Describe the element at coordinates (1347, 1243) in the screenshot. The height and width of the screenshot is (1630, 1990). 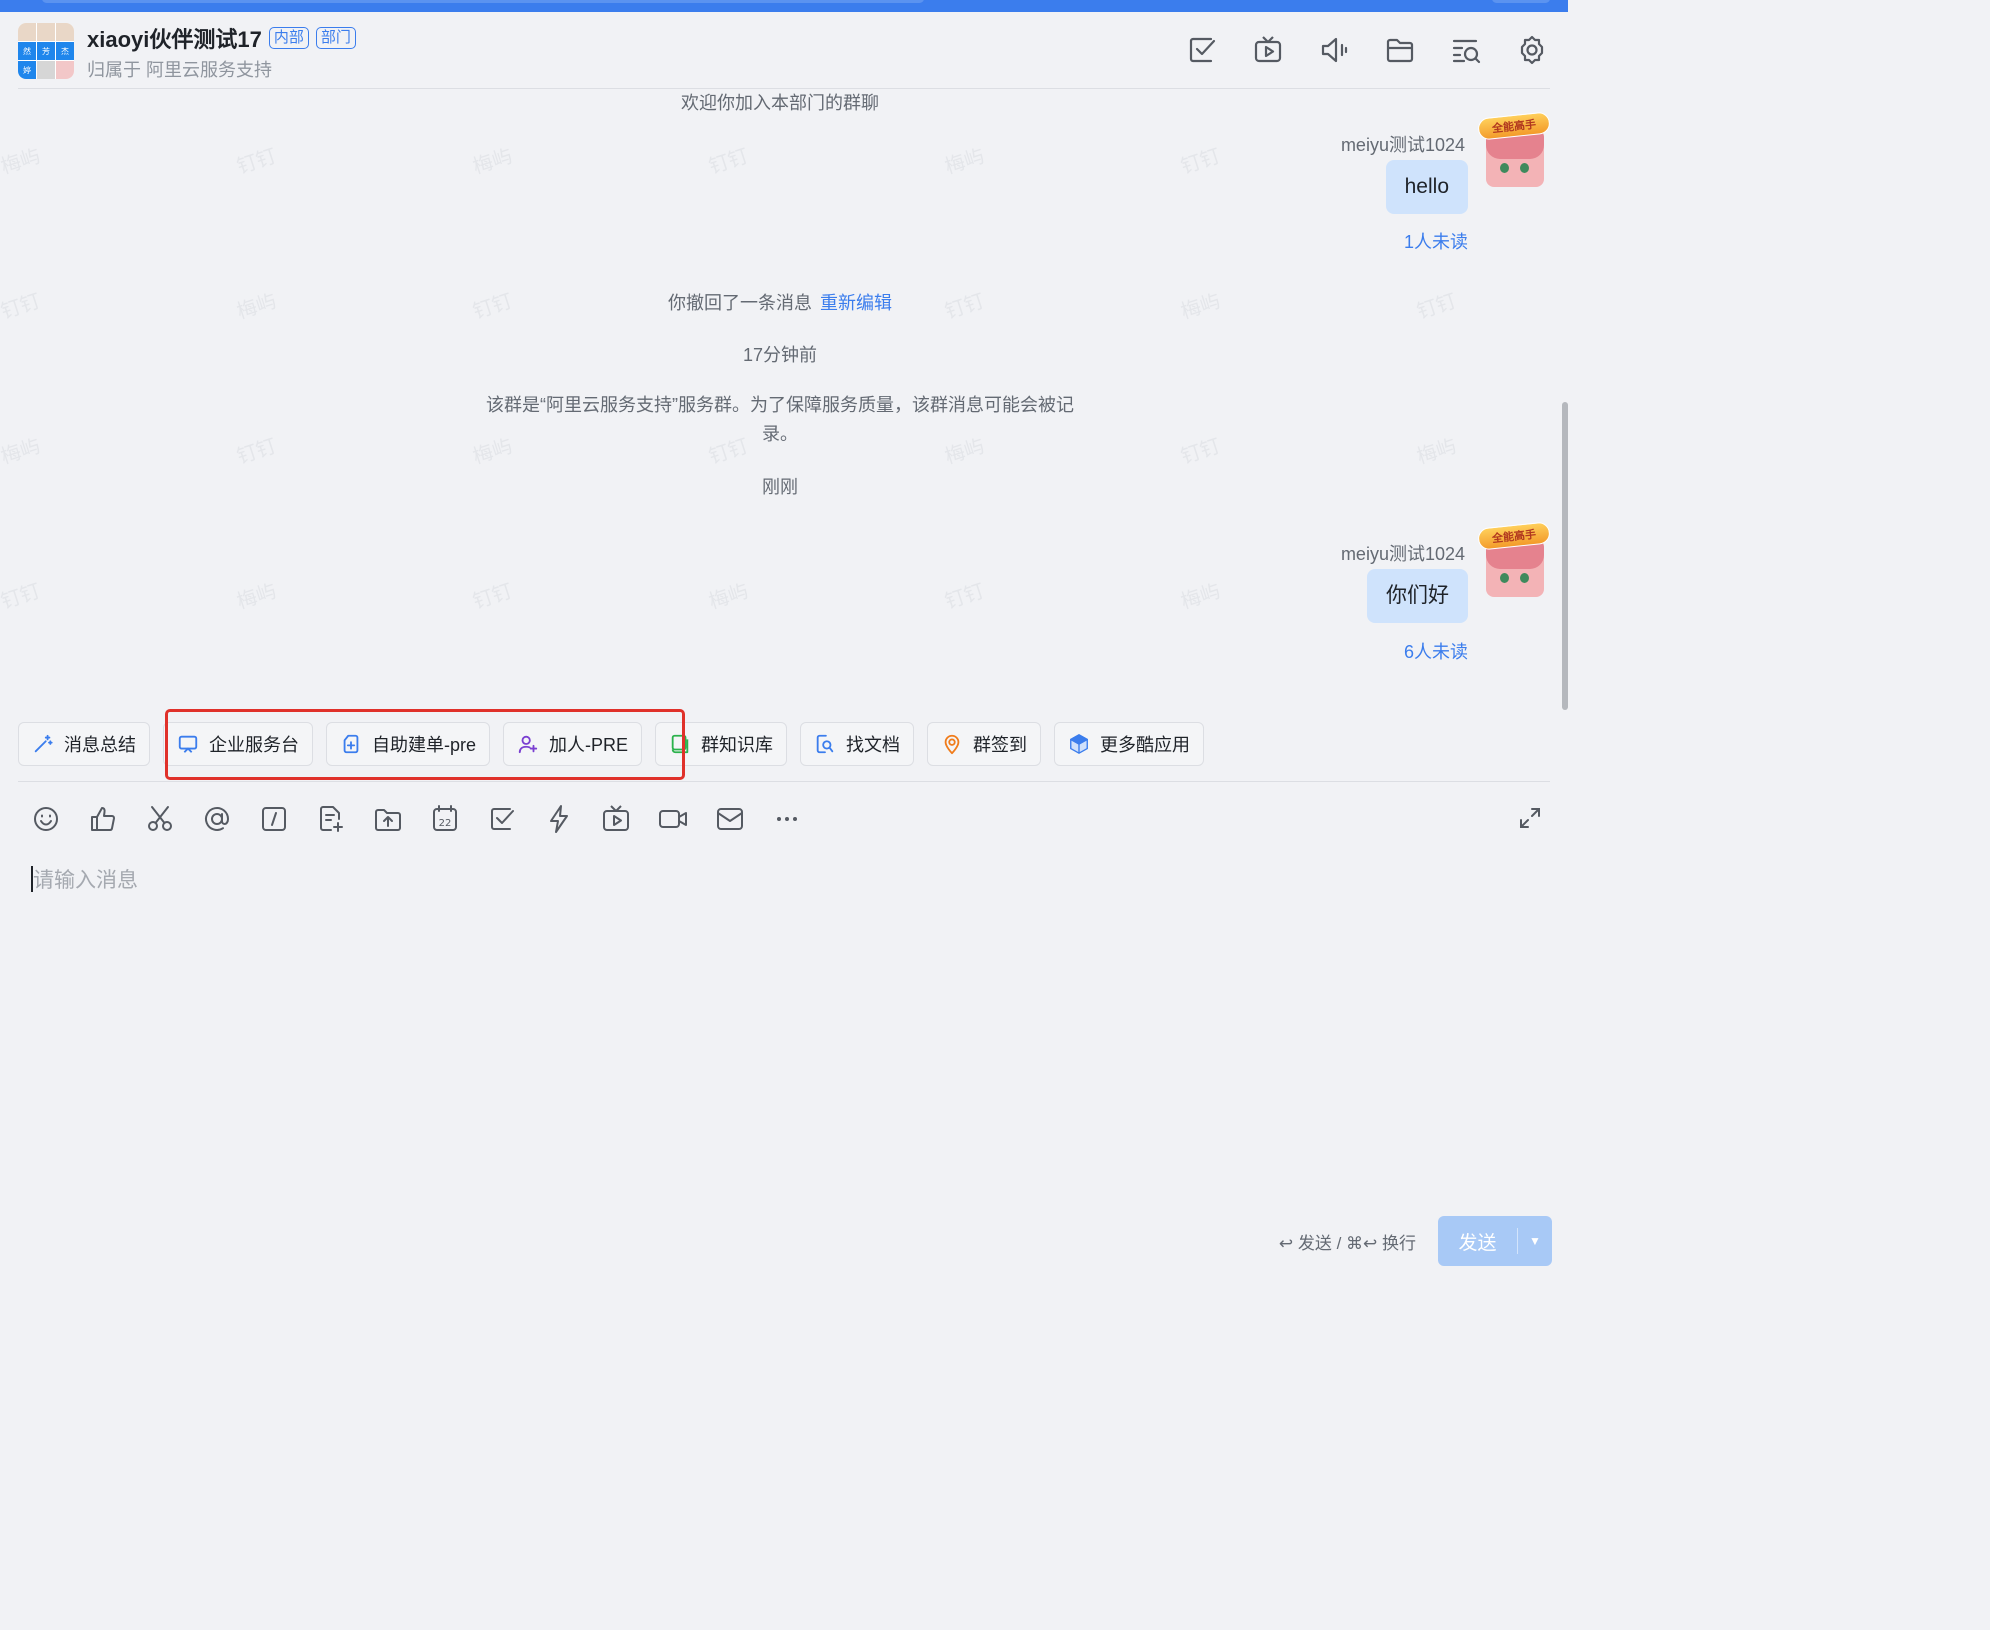
I see `shortcut-hint: ↩ 发送 / ⌘↩ 换行` at that location.